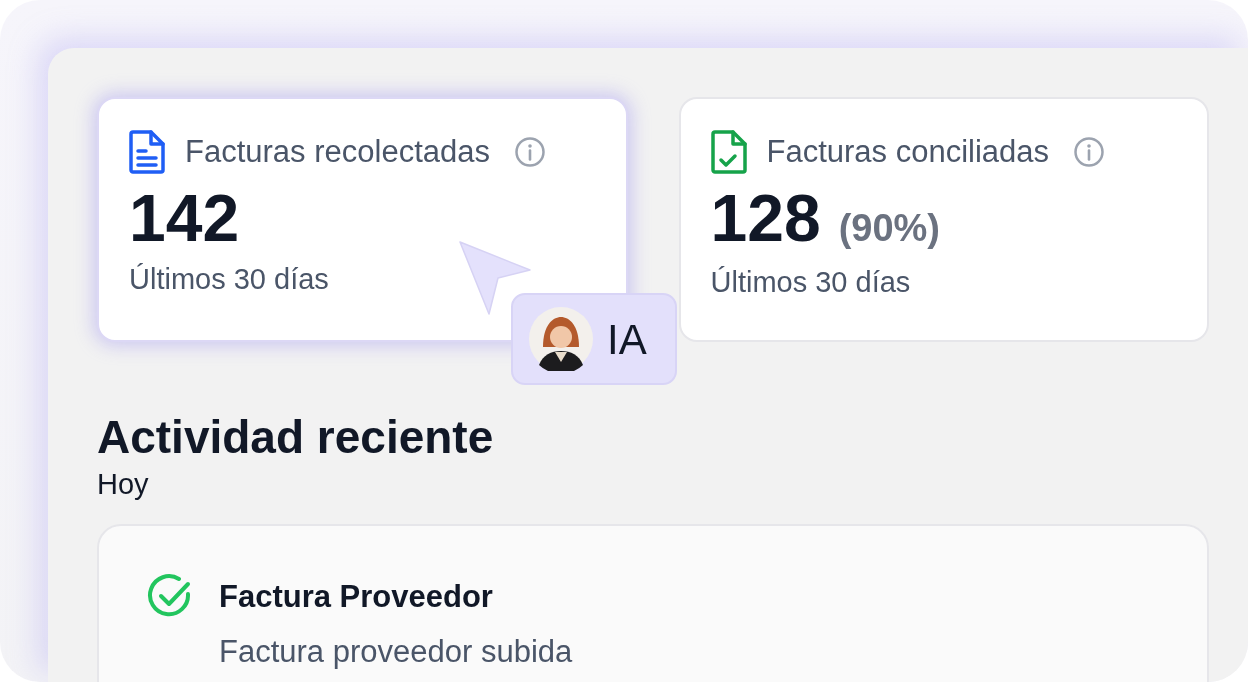  Describe the element at coordinates (337, 152) in the screenshot. I see `card-title: Facturas recolectadas` at that location.